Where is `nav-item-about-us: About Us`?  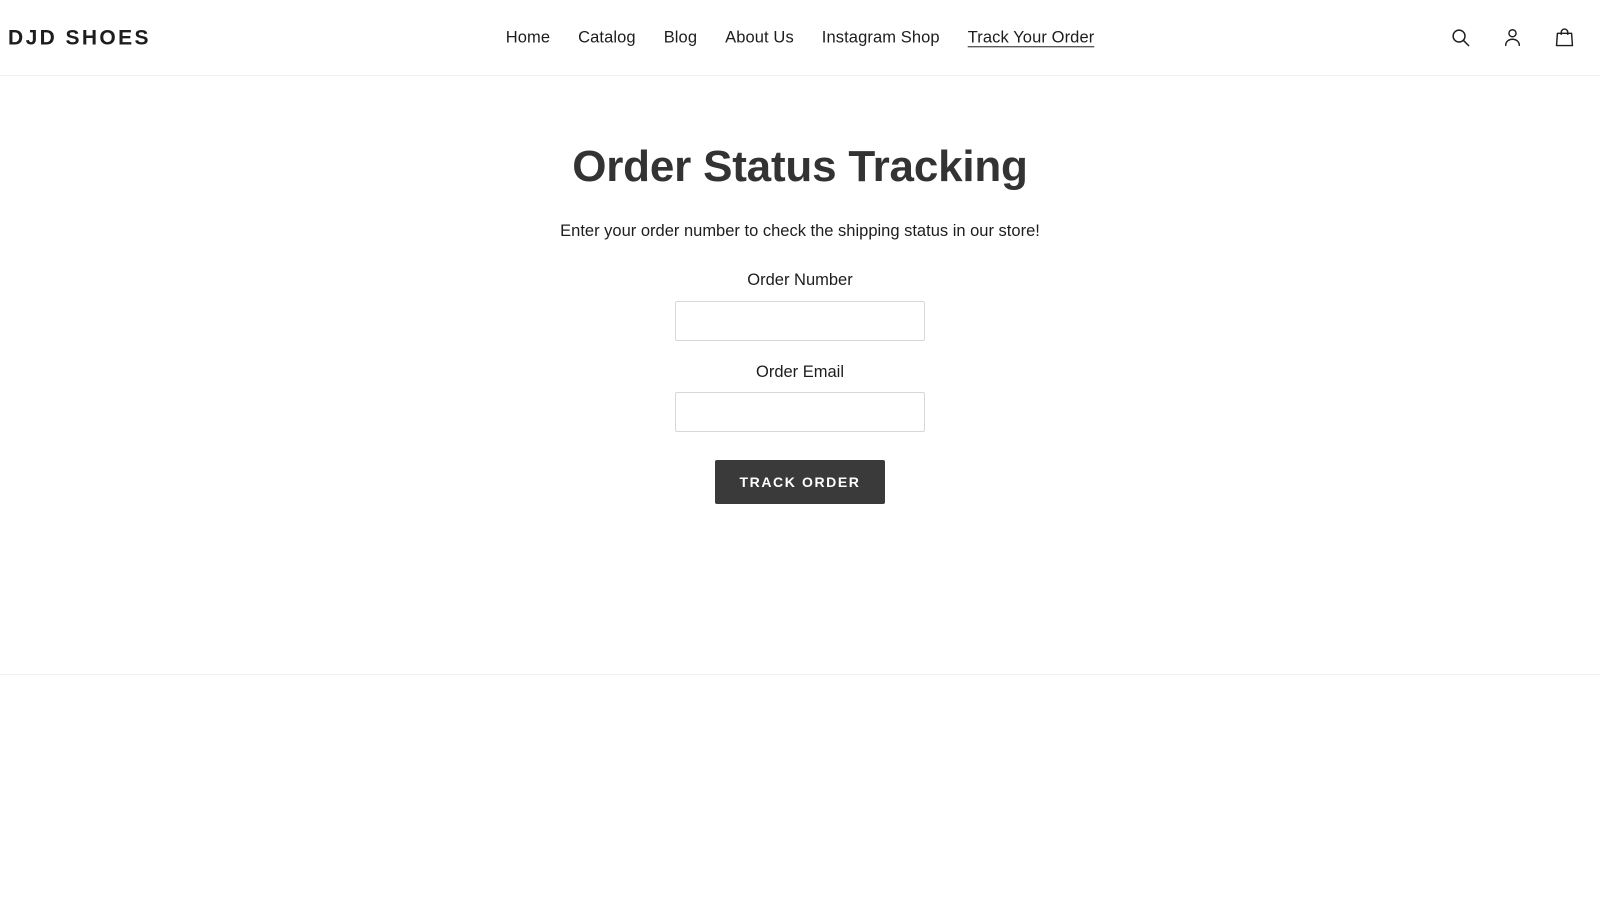 nav-item-about-us: About Us is located at coordinates (759, 37).